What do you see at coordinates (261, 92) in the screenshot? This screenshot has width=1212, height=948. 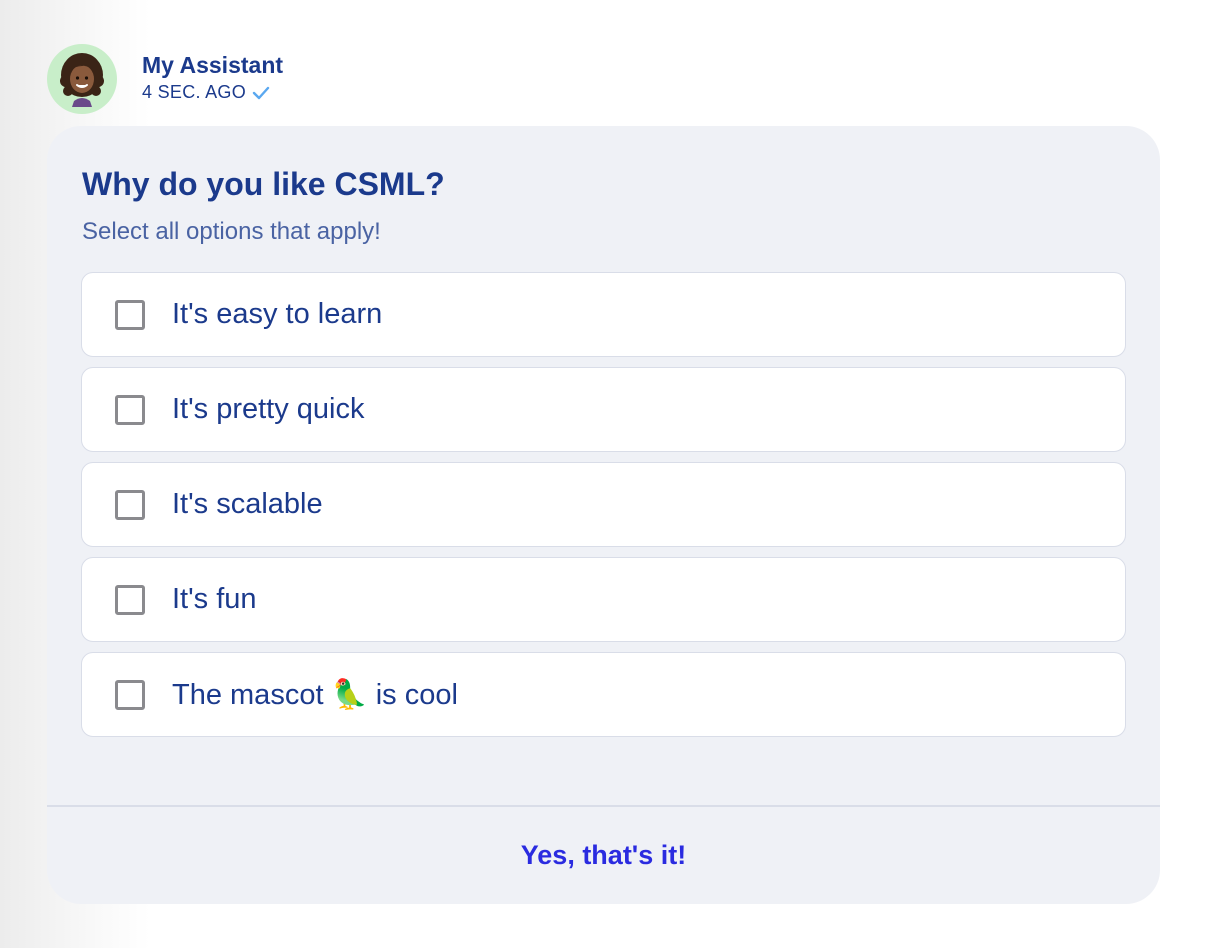 I see `check-icon` at bounding box center [261, 92].